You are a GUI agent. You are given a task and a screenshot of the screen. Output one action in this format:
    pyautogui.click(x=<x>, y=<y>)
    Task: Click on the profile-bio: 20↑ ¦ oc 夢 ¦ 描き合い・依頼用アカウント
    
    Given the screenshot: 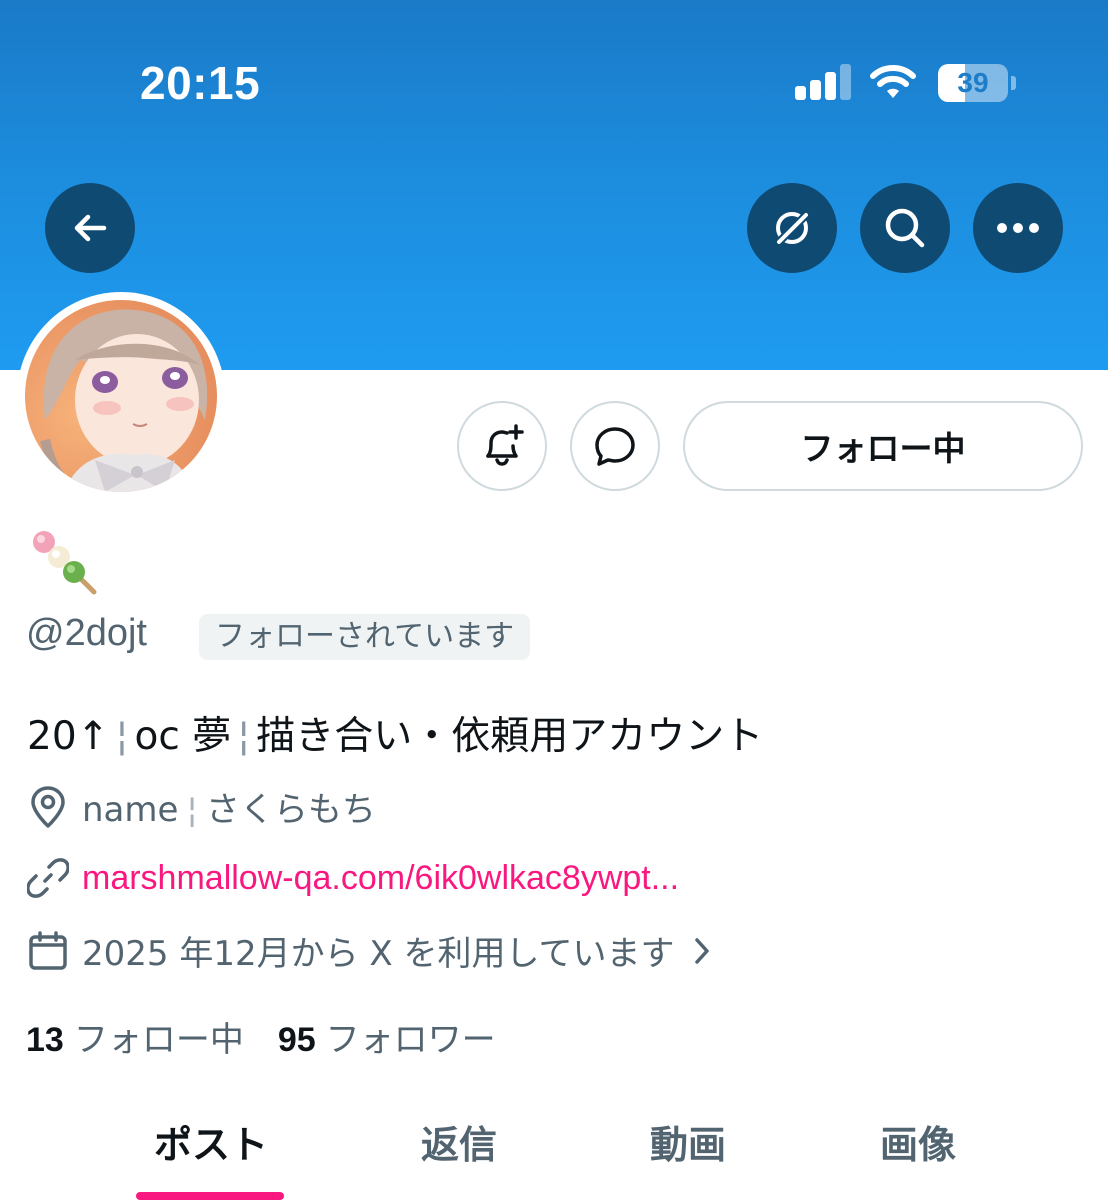 What is the action you would take?
    pyautogui.click(x=395, y=733)
    